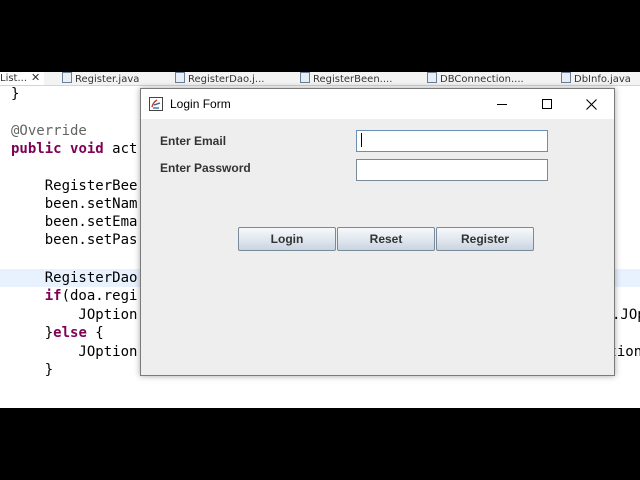 The width and height of the screenshot is (640, 480). Describe the element at coordinates (74, 204) in the screenshot. I see `code-text: been.setNam` at that location.